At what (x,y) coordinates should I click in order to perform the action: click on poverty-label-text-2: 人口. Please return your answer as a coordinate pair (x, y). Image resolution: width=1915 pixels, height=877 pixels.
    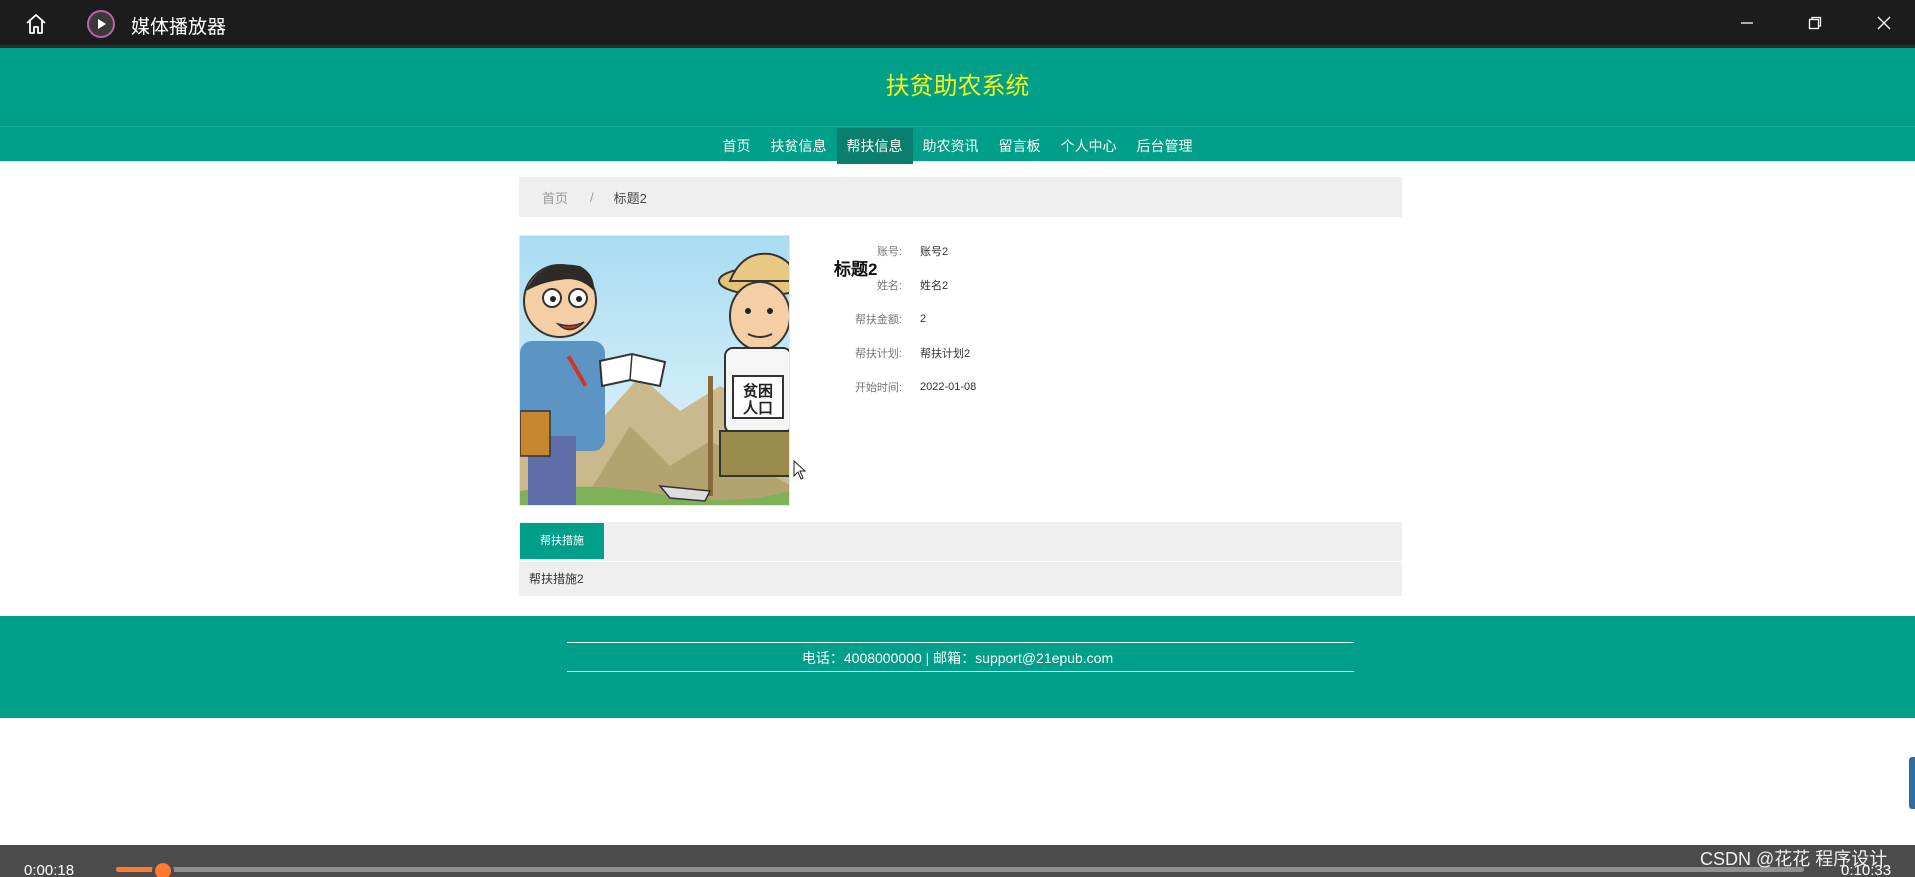
    Looking at the image, I should click on (758, 408).